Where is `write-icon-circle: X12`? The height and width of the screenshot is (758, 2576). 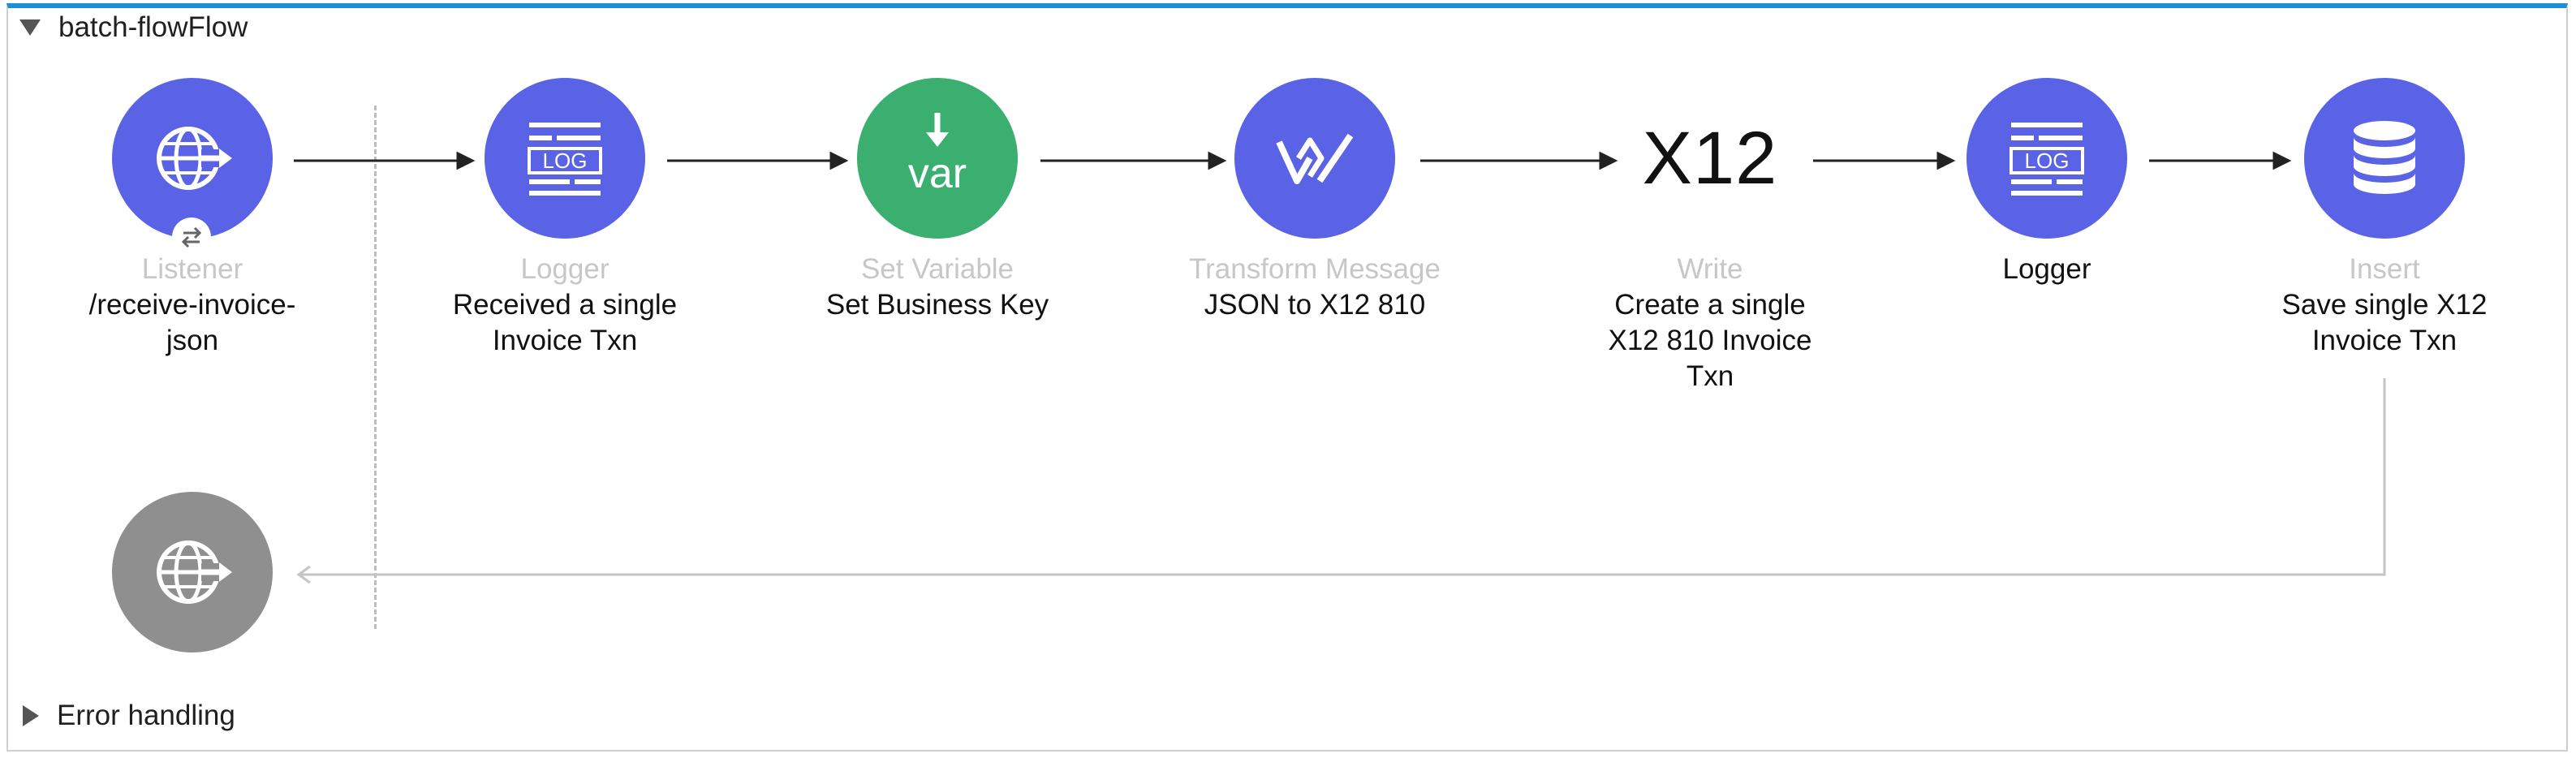
write-icon-circle: X12 is located at coordinates (1710, 158).